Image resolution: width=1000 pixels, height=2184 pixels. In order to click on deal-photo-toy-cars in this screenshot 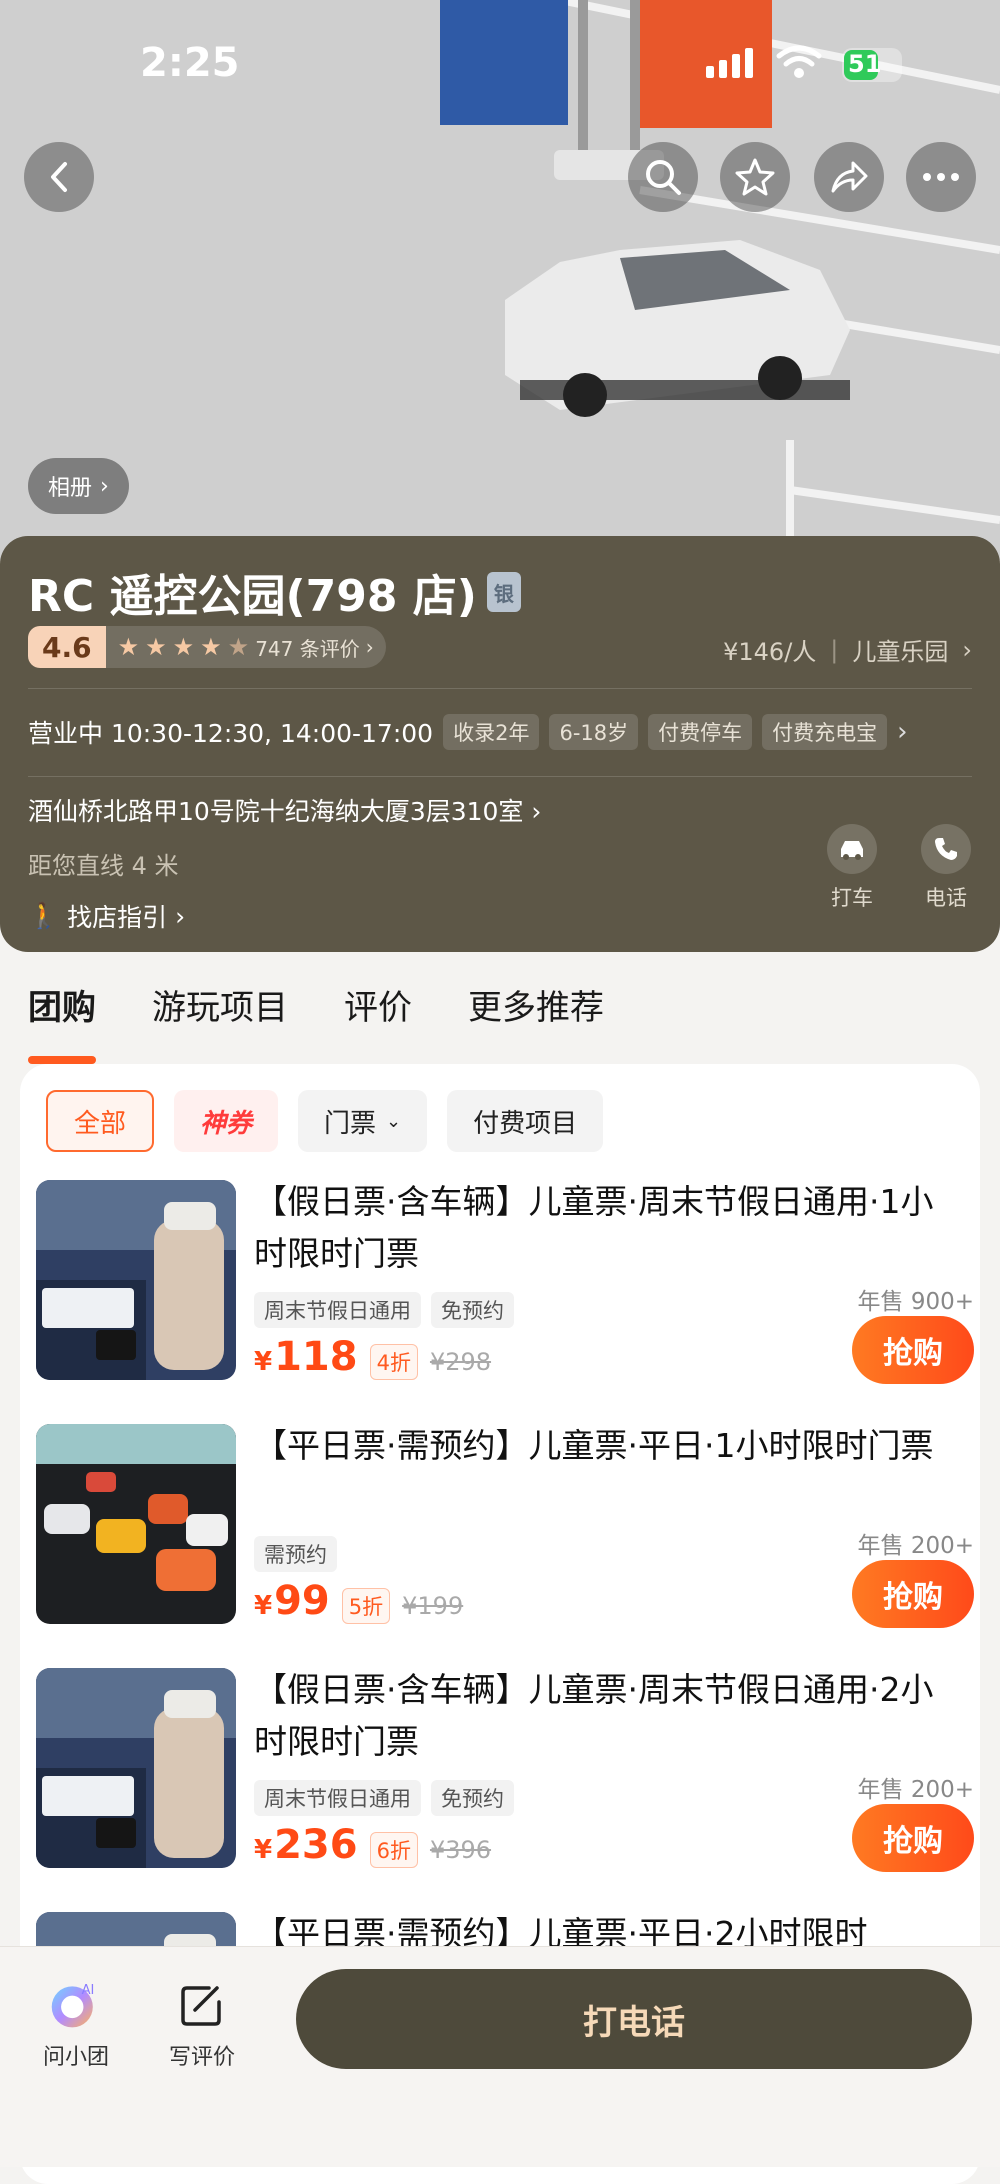, I will do `click(136, 1524)`.